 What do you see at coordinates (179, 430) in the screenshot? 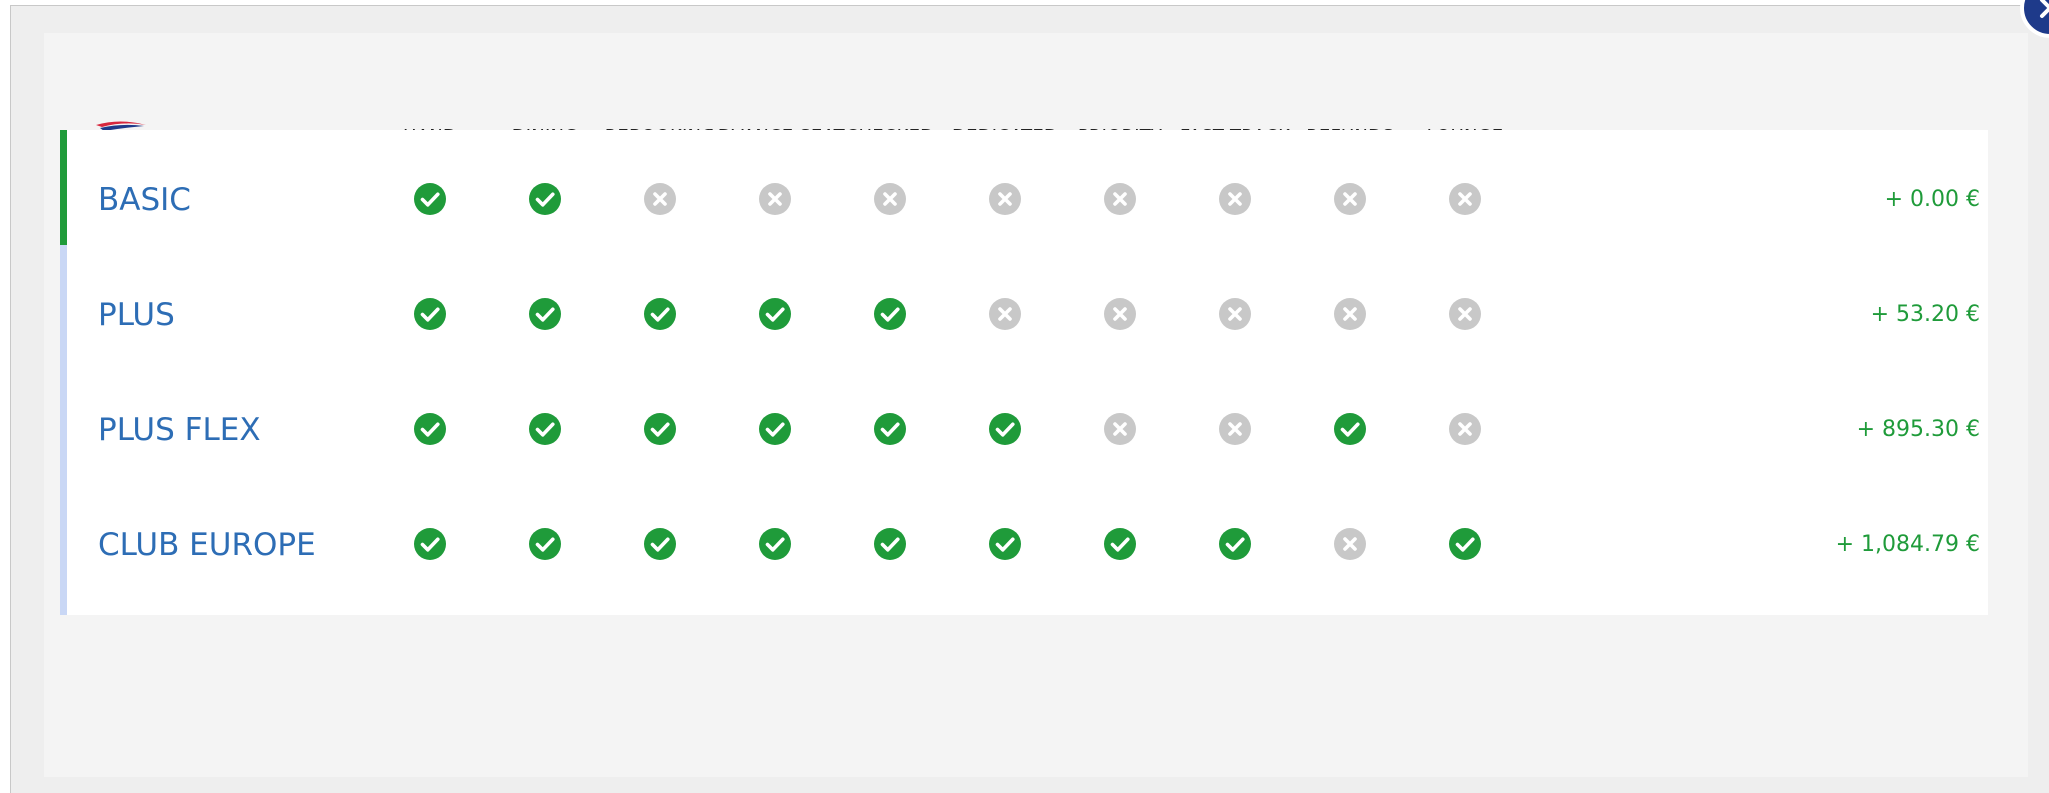
I see `fare-name: PLUS FLEX` at bounding box center [179, 430].